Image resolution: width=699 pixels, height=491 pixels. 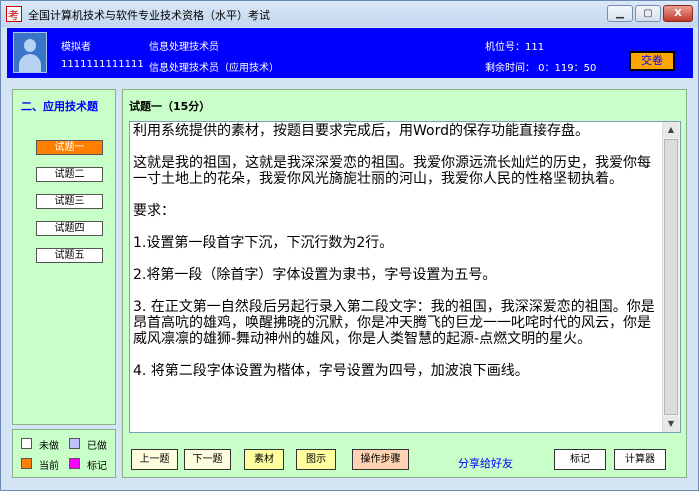 What do you see at coordinates (671, 130) in the screenshot?
I see `scroll-up-arrow-icon: ▲` at bounding box center [671, 130].